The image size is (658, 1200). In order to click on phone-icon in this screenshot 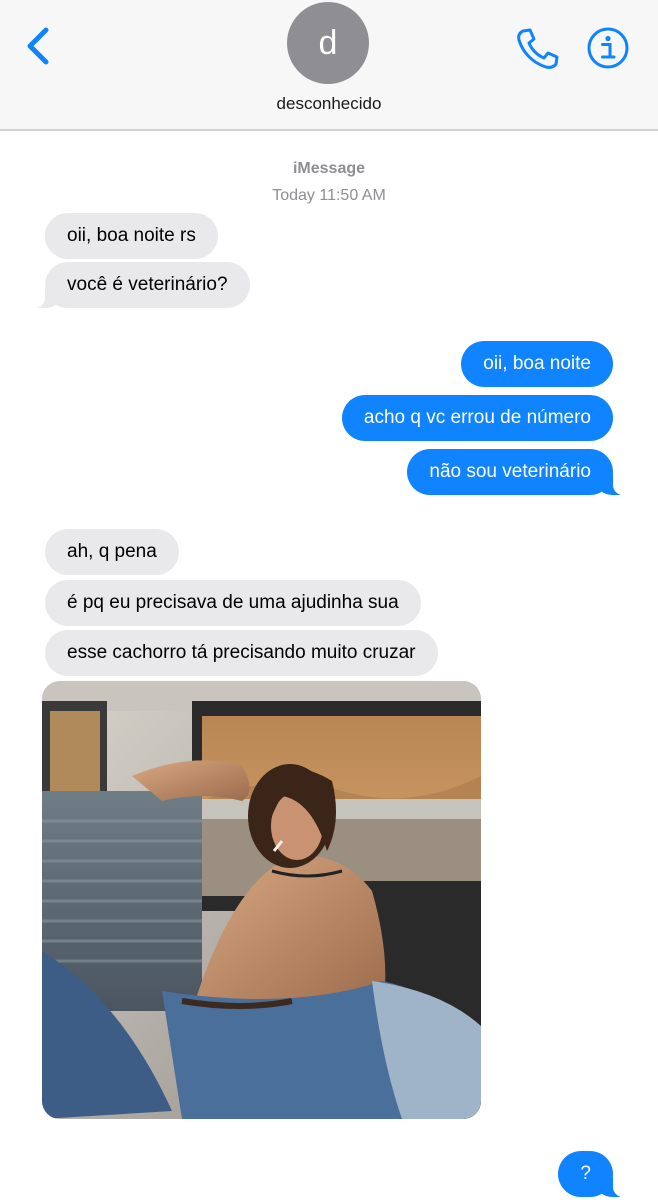, I will do `click(537, 48)`.